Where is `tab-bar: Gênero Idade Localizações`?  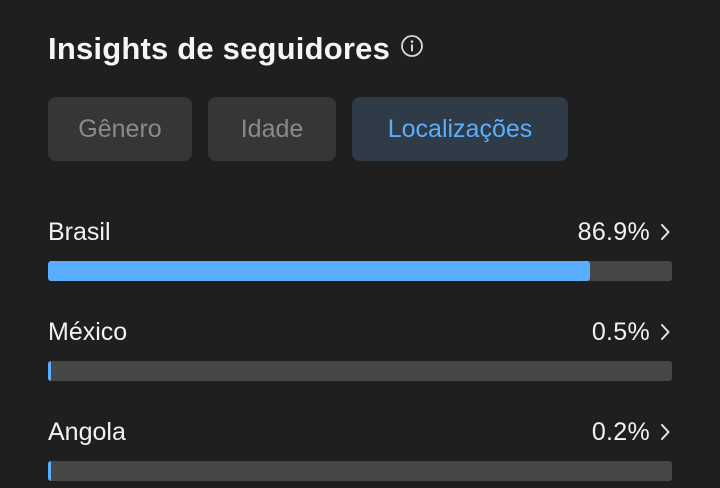
tab-bar: Gênero Idade Localizações is located at coordinates (308, 129).